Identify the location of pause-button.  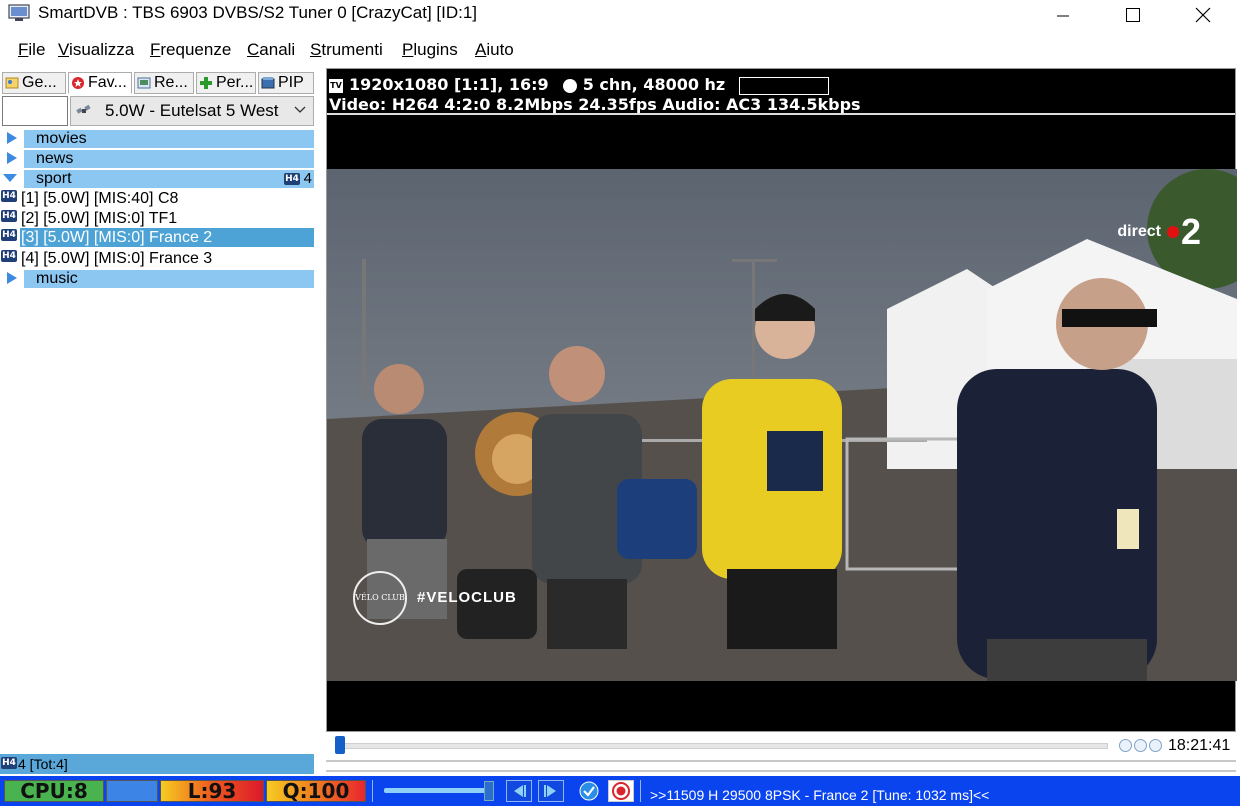
(1140, 745).